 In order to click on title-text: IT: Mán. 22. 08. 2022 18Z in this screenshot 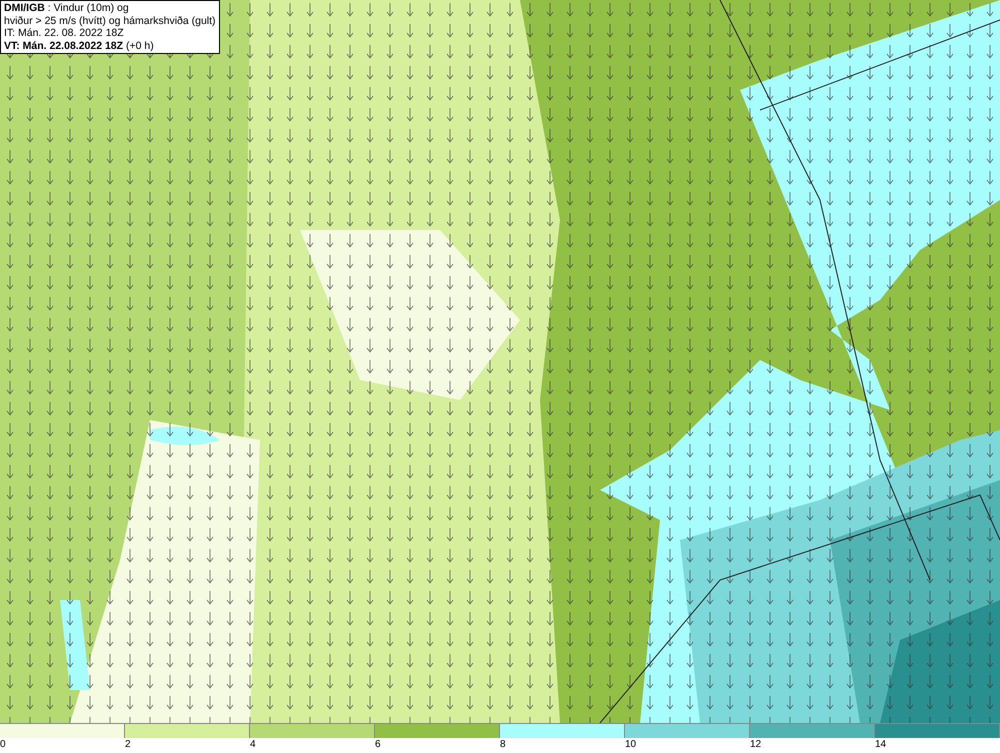, I will do `click(64, 33)`.